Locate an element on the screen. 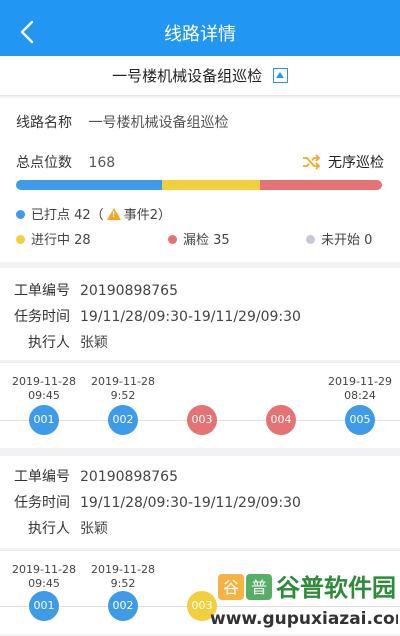 This screenshot has width=400, height=636. progress-segment-in-progress is located at coordinates (211, 185).